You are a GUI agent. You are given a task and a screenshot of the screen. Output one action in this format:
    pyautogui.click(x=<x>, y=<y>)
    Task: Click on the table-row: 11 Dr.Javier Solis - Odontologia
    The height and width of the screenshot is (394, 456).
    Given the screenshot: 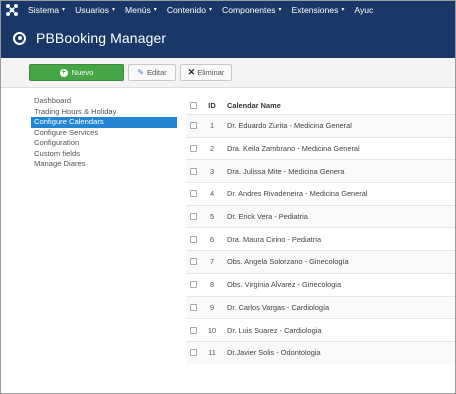 What is the action you would take?
    pyautogui.click(x=320, y=352)
    